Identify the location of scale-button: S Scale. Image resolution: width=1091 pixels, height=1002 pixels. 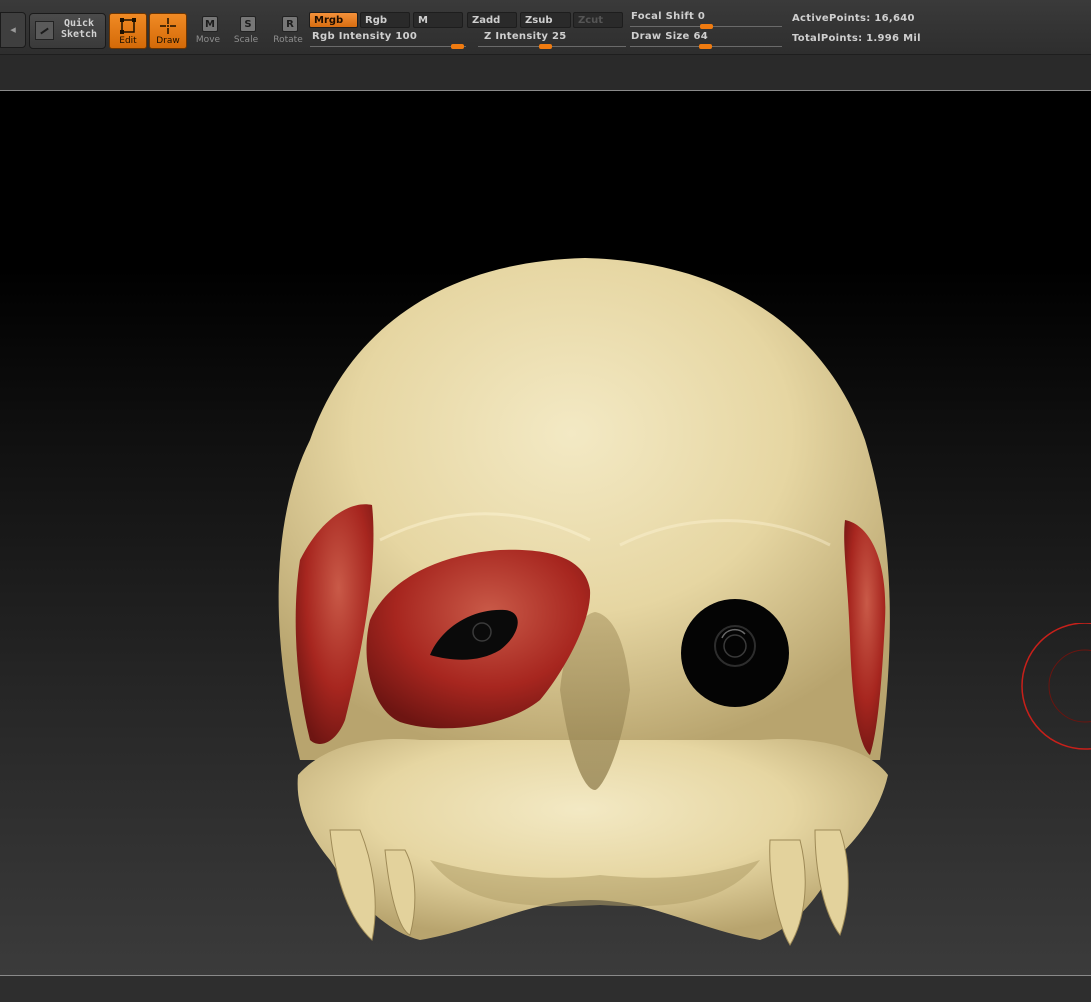
(246, 30).